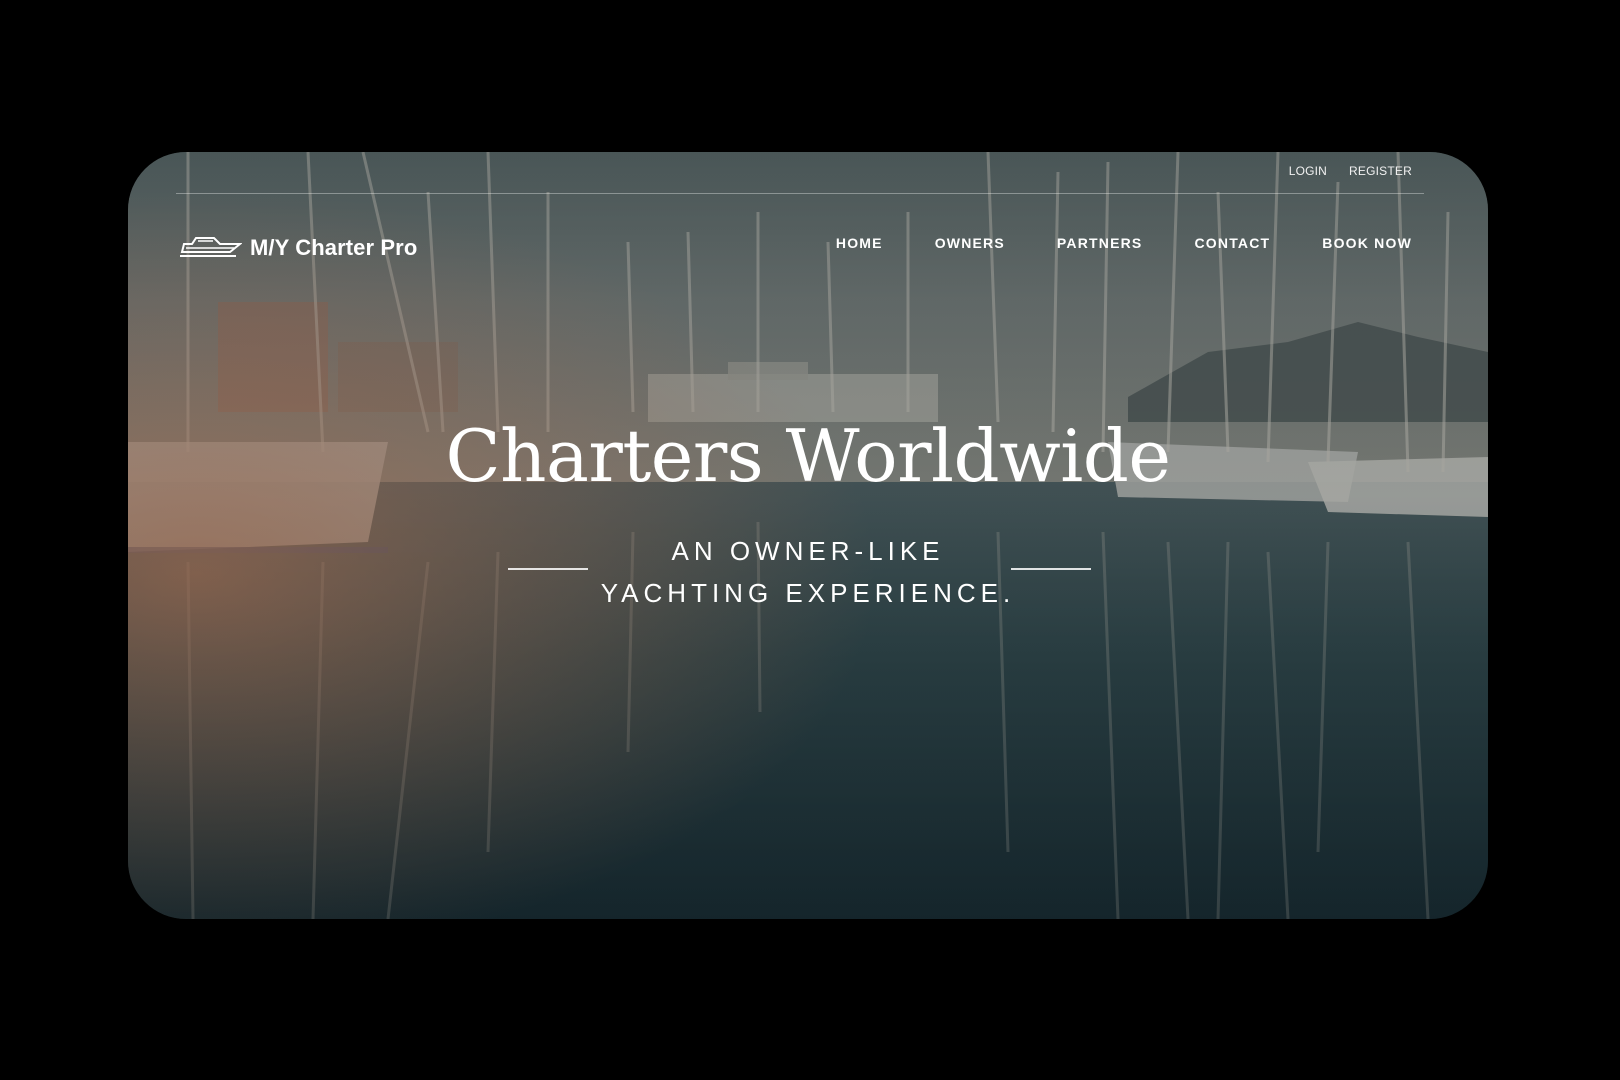 This screenshot has width=1620, height=1080. I want to click on brand-logo: M/Y Charter Pro, so click(298, 247).